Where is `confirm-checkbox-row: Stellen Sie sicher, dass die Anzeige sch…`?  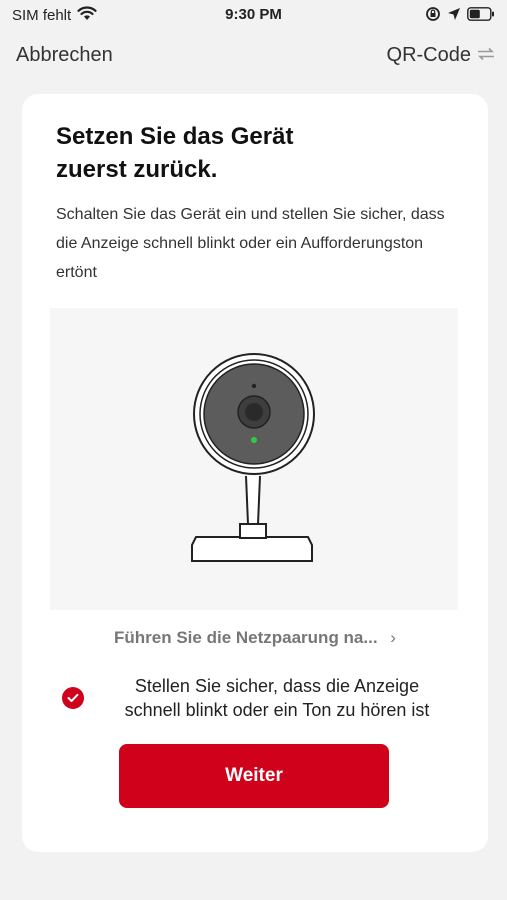
confirm-checkbox-row: Stellen Sie sicher, dass die Anzeige sch… is located at coordinates (272, 698).